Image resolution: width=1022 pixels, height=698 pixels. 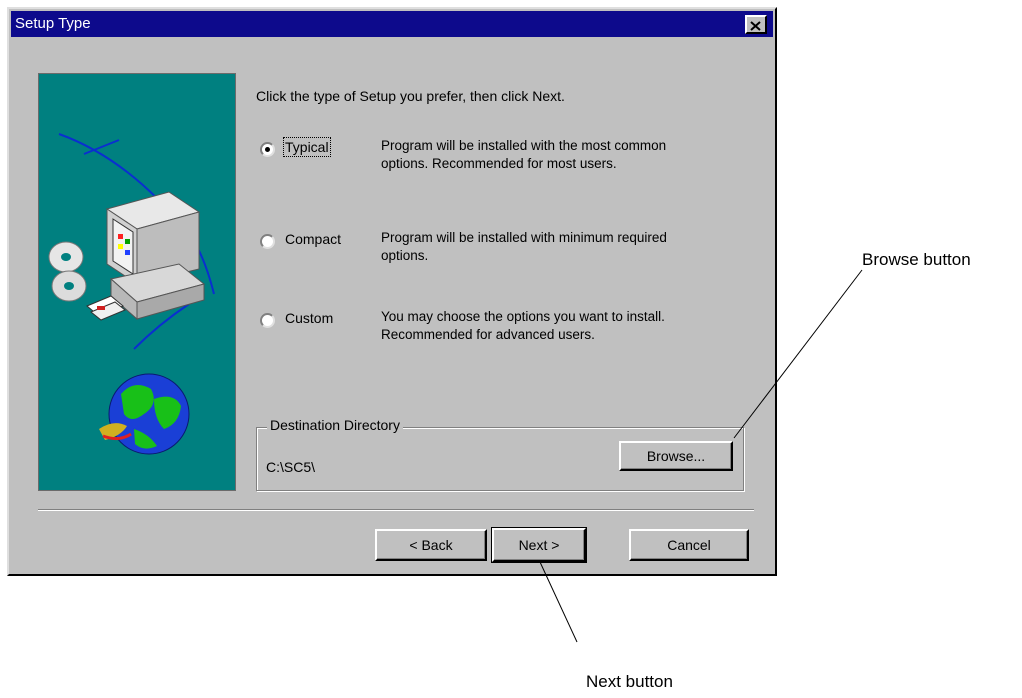 What do you see at coordinates (798, 354) in the screenshot?
I see `browse-callout-line` at bounding box center [798, 354].